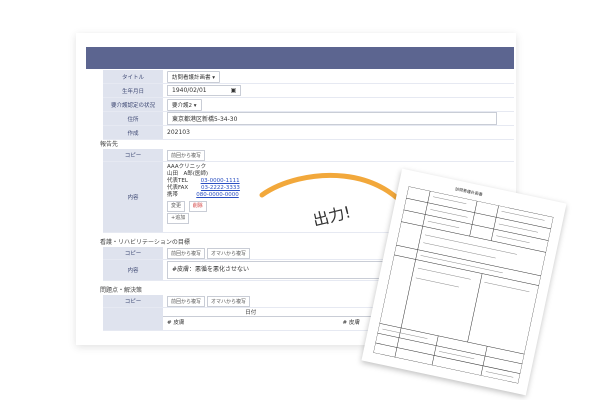  What do you see at coordinates (463, 285) in the screenshot?
I see `sheet-form-lines` at bounding box center [463, 285].